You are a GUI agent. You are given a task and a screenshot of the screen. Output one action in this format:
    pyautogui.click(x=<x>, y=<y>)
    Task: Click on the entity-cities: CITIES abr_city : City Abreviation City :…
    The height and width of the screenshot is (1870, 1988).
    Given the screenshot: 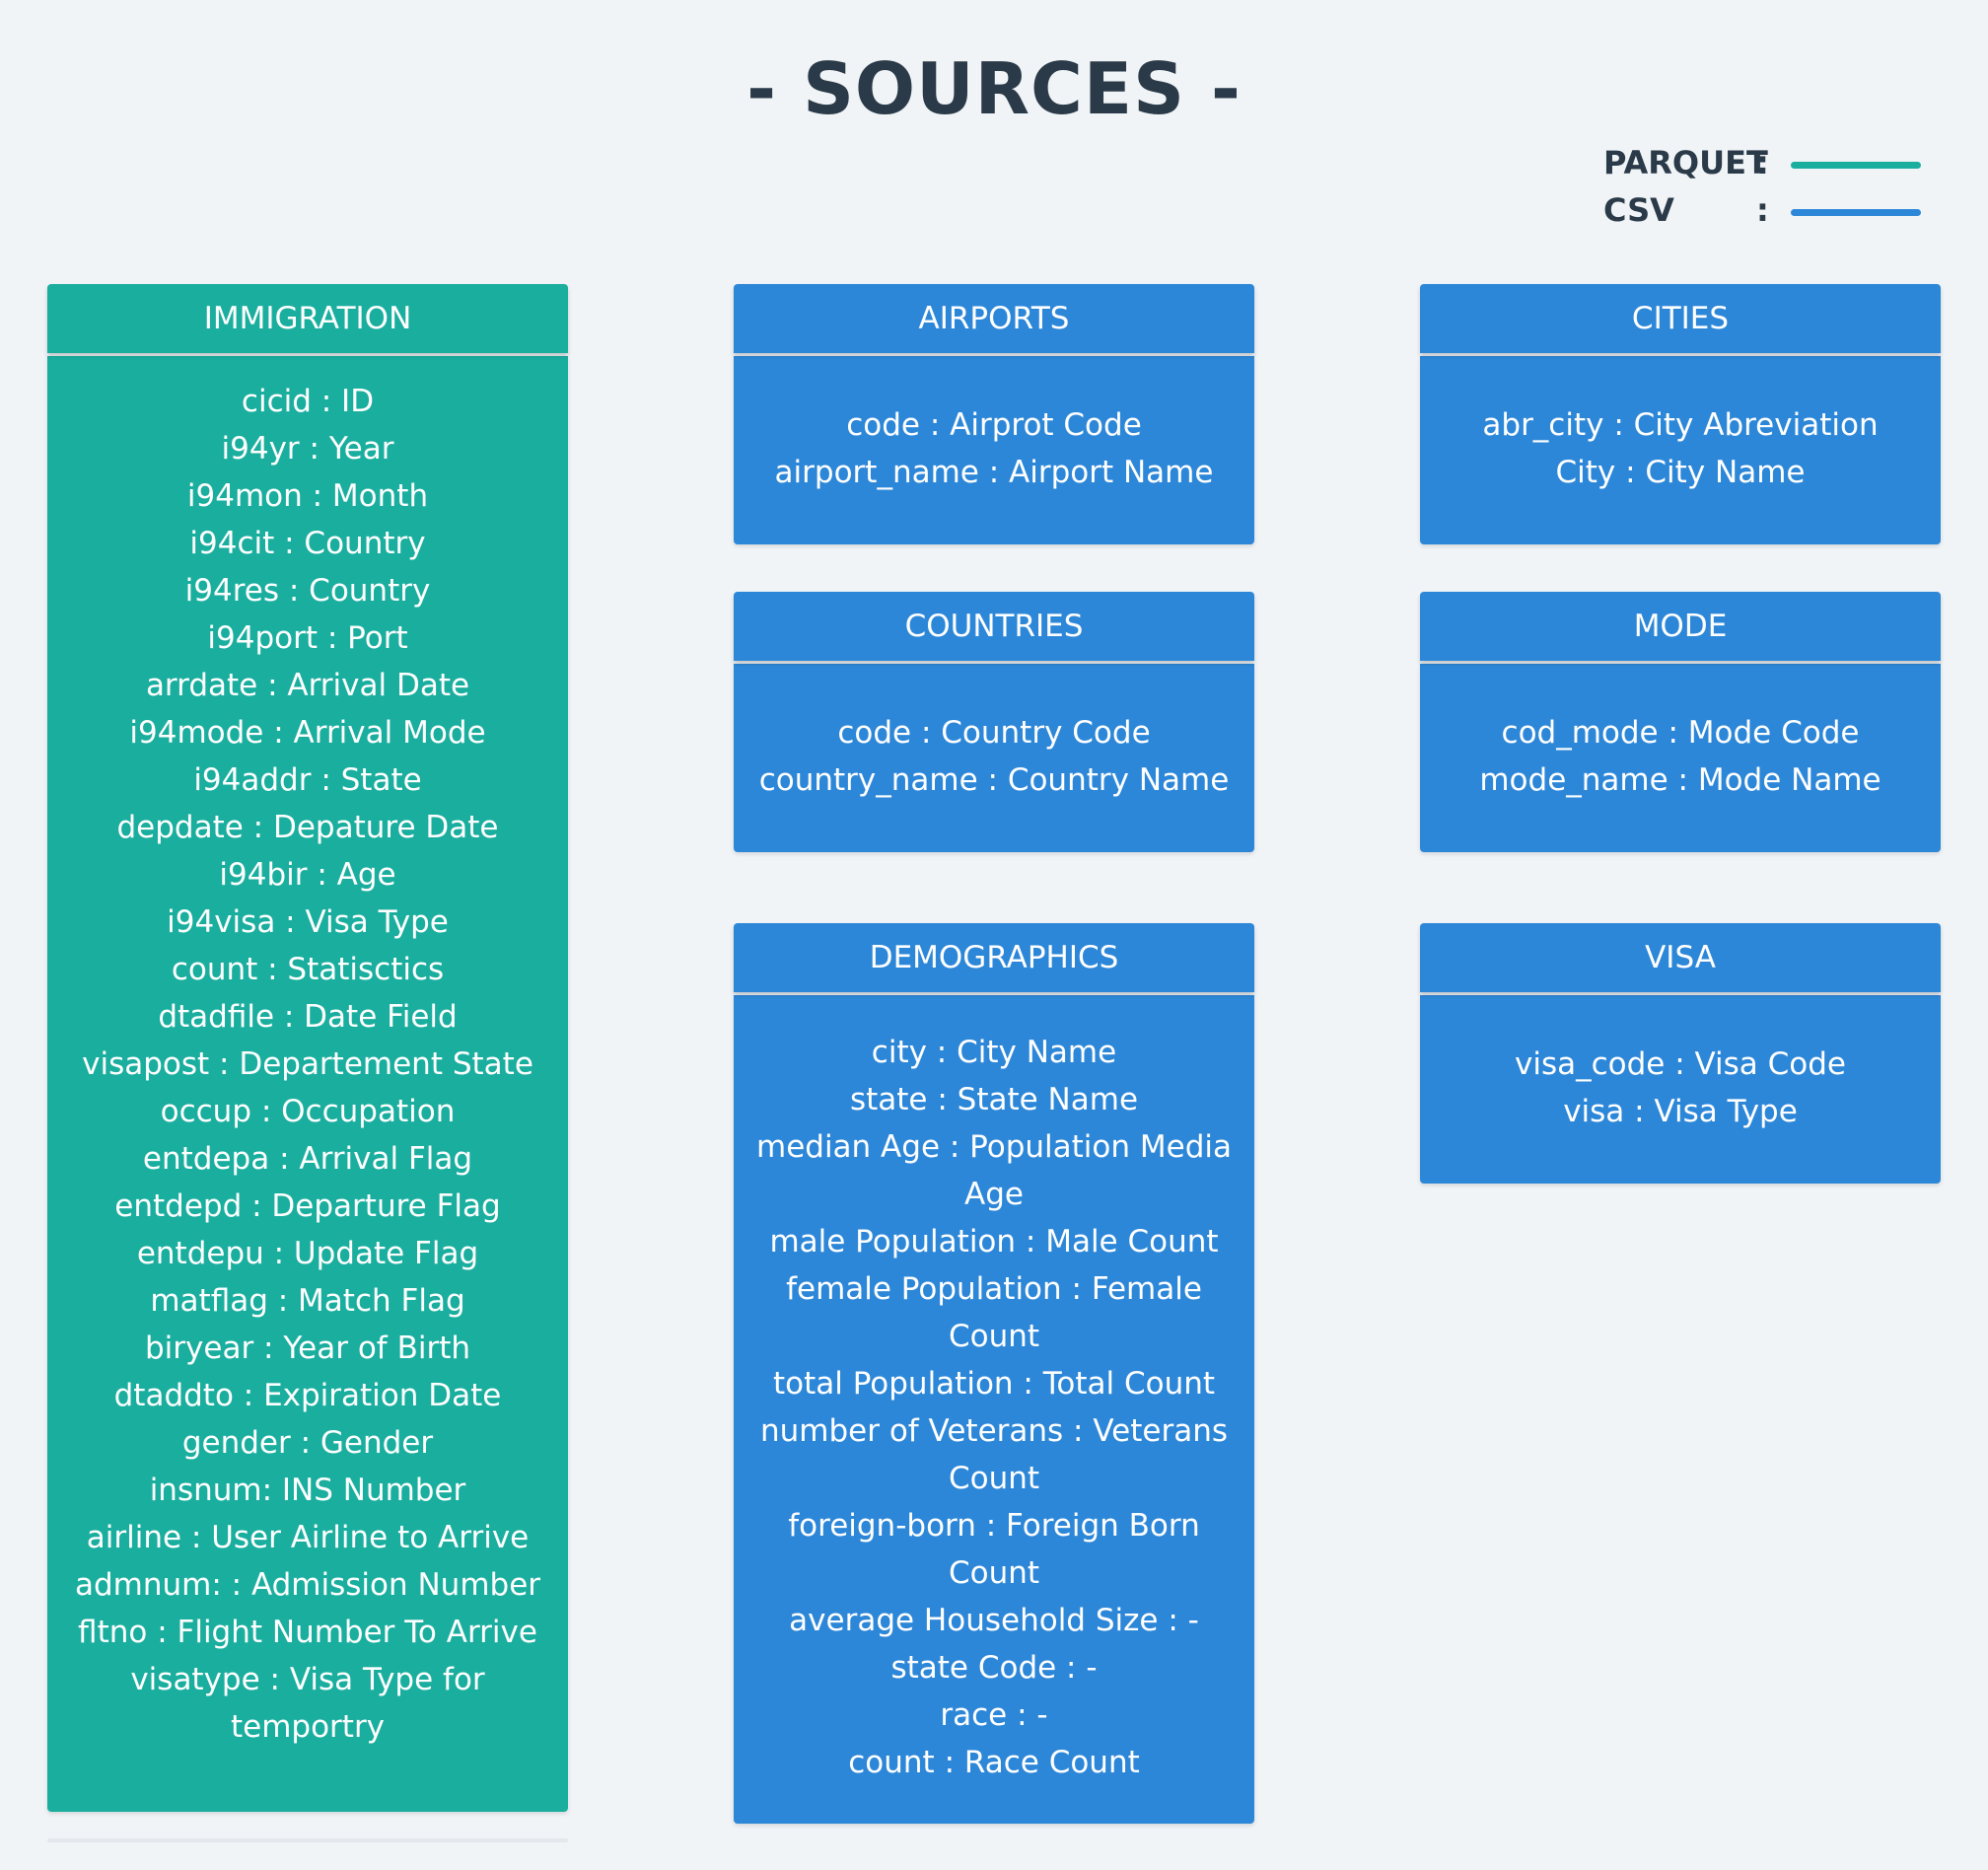 What is the action you would take?
    pyautogui.click(x=1680, y=414)
    